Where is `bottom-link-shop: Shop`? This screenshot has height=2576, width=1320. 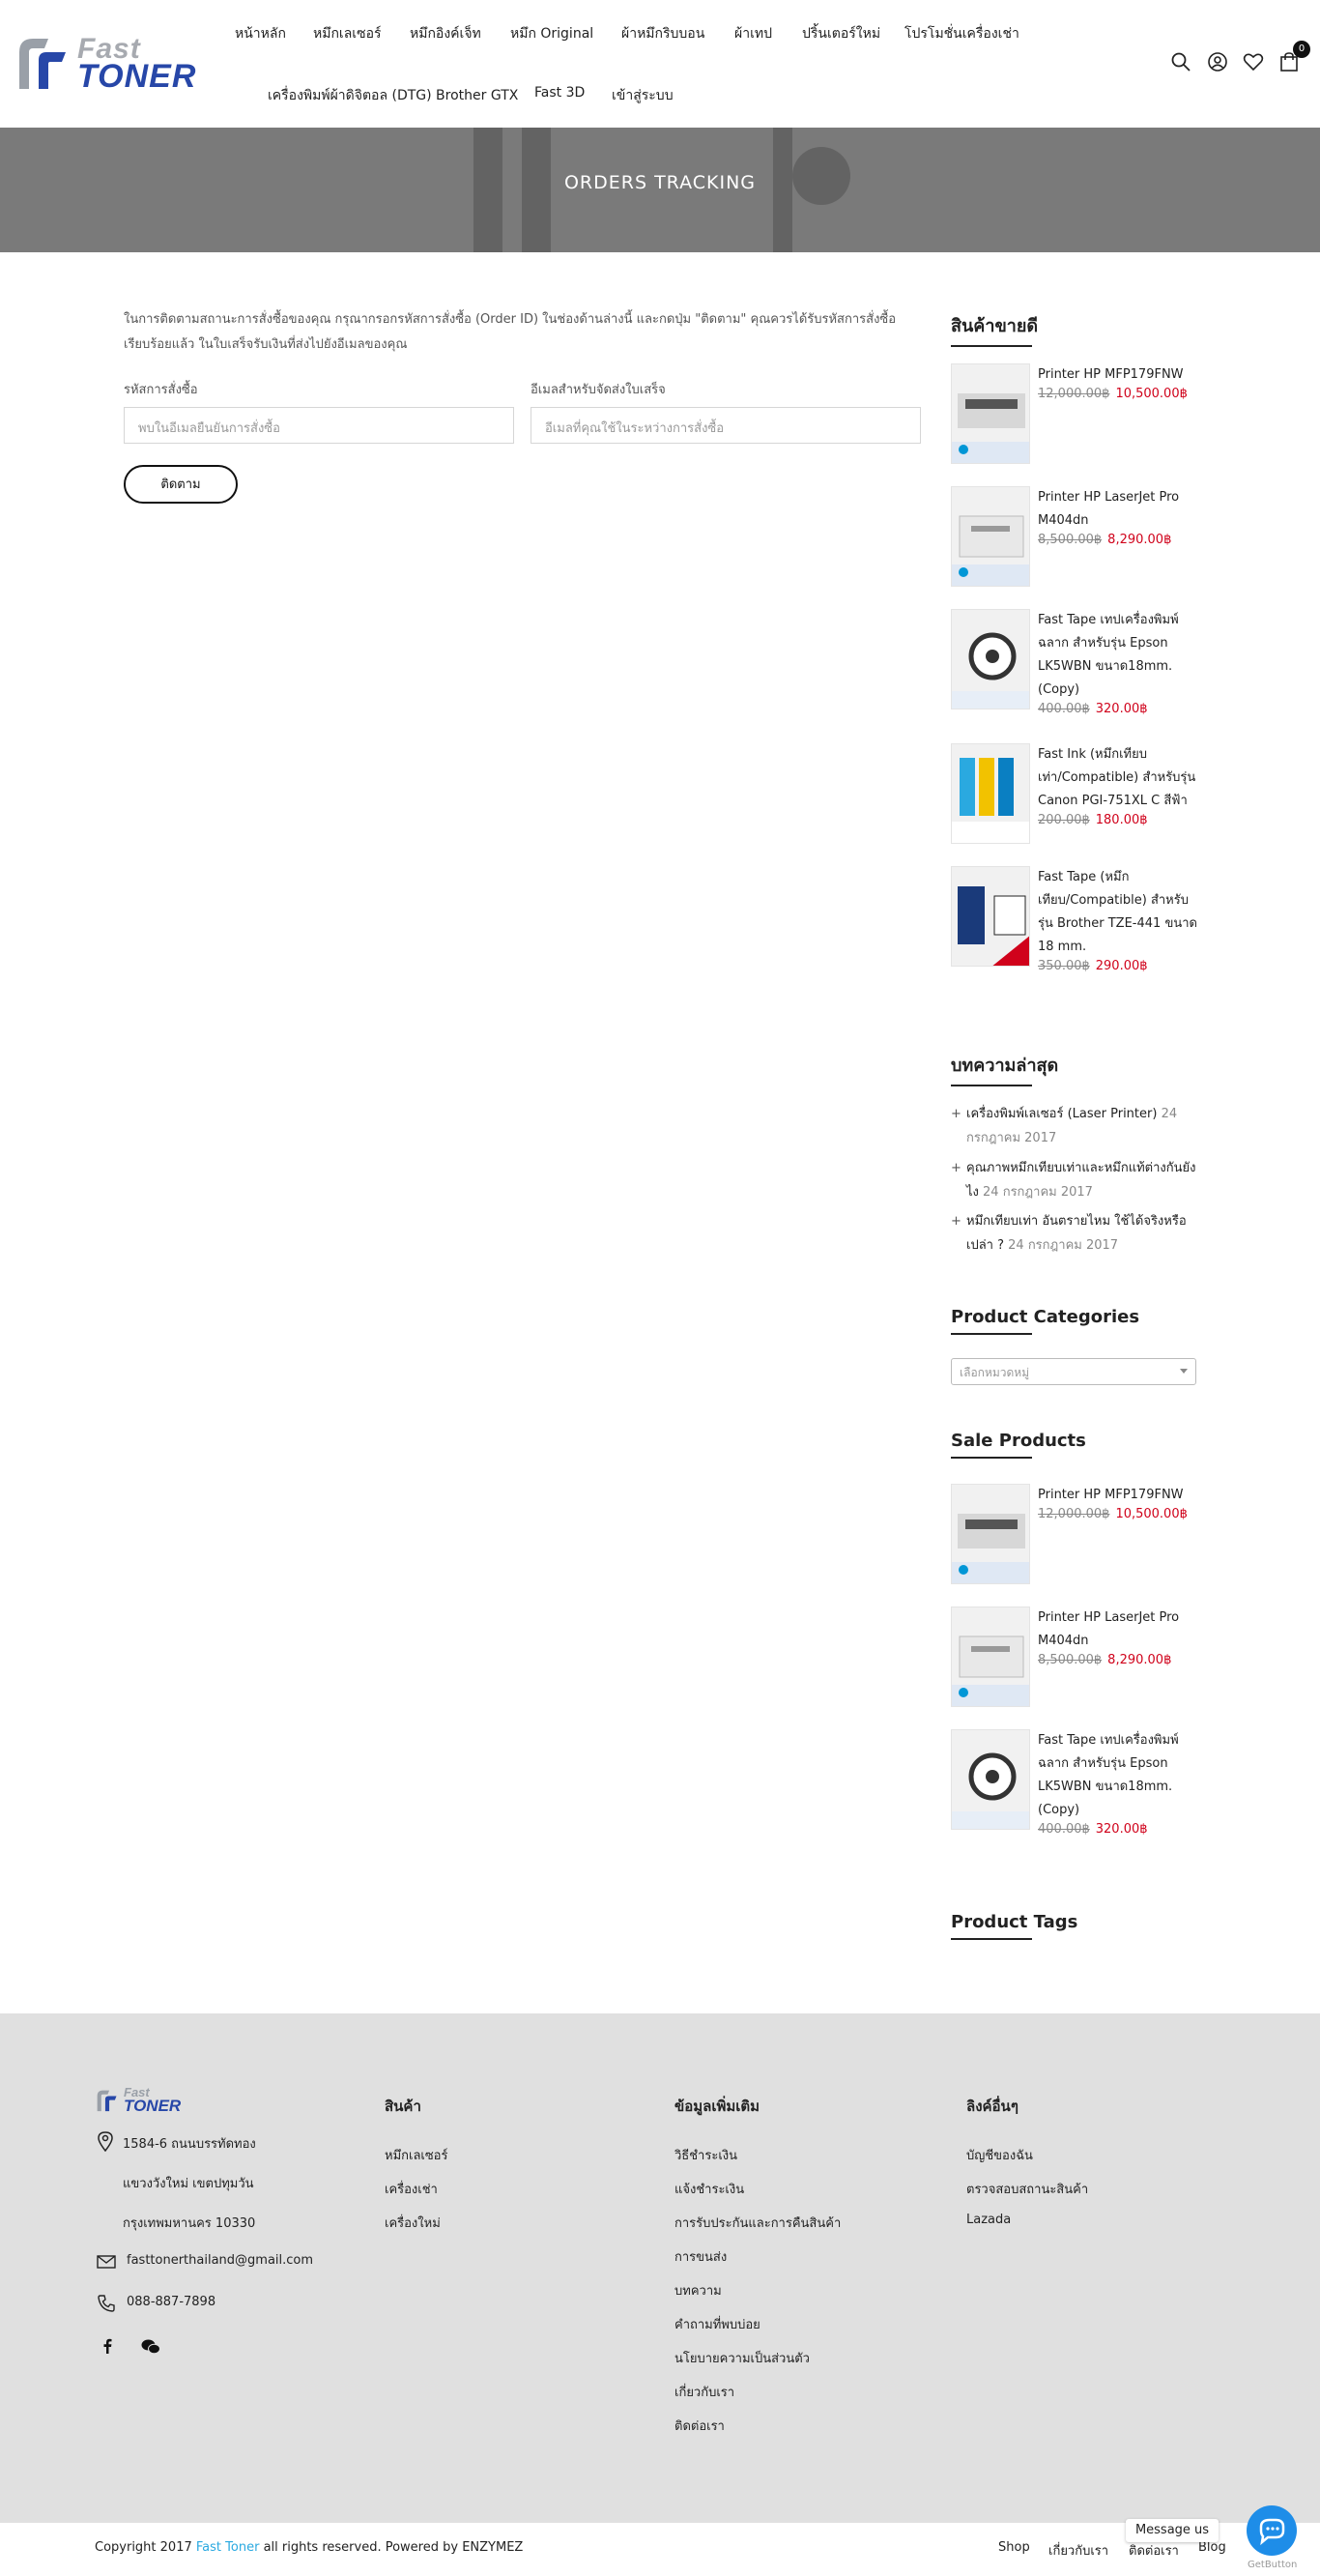
bottom-link-shop: Shop is located at coordinates (1014, 2547).